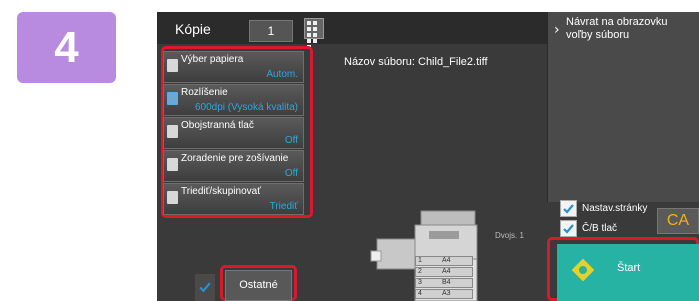  What do you see at coordinates (283, 206) in the screenshot?
I see `setting-value: Triediť` at bounding box center [283, 206].